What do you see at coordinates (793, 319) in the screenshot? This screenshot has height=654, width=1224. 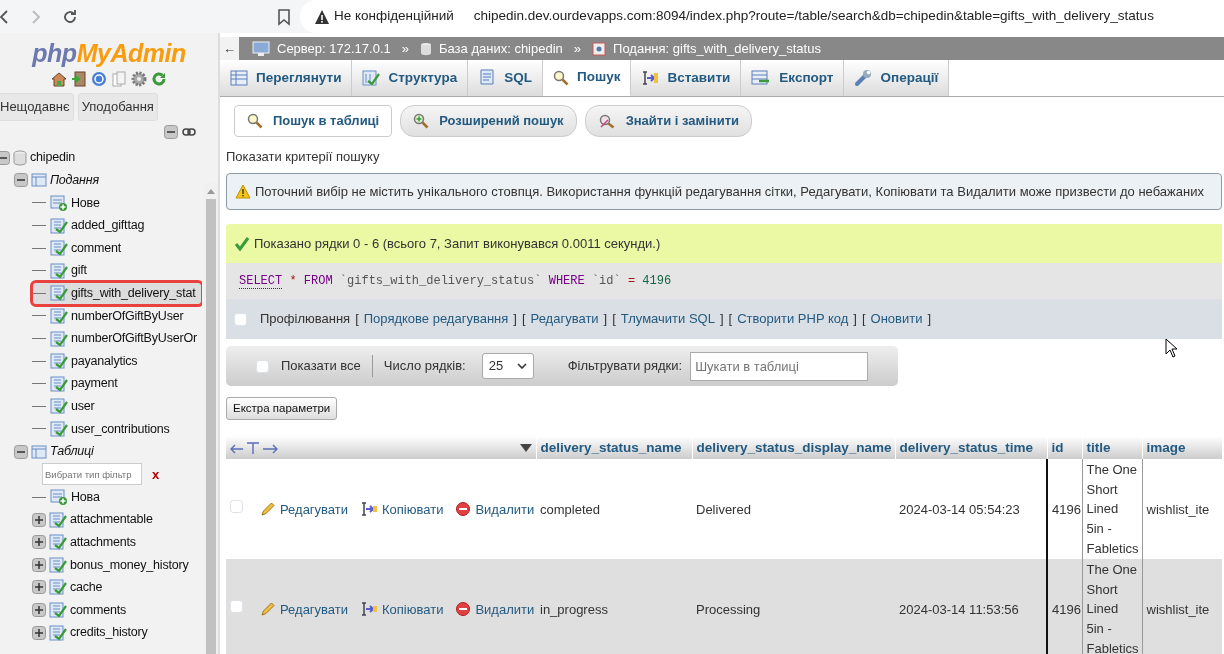 I see `link: Створити PHP код` at bounding box center [793, 319].